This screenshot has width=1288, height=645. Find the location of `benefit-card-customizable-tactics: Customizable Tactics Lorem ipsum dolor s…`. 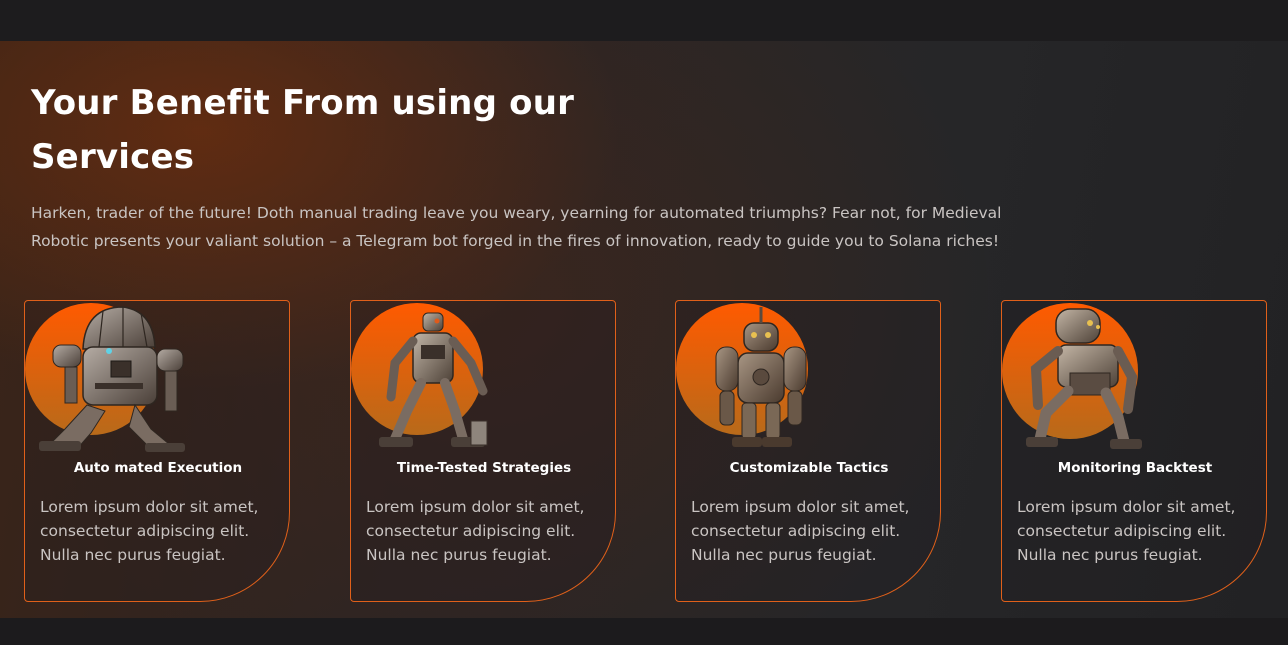

benefit-card-customizable-tactics: Customizable Tactics Lorem ipsum dolor s… is located at coordinates (808, 451).